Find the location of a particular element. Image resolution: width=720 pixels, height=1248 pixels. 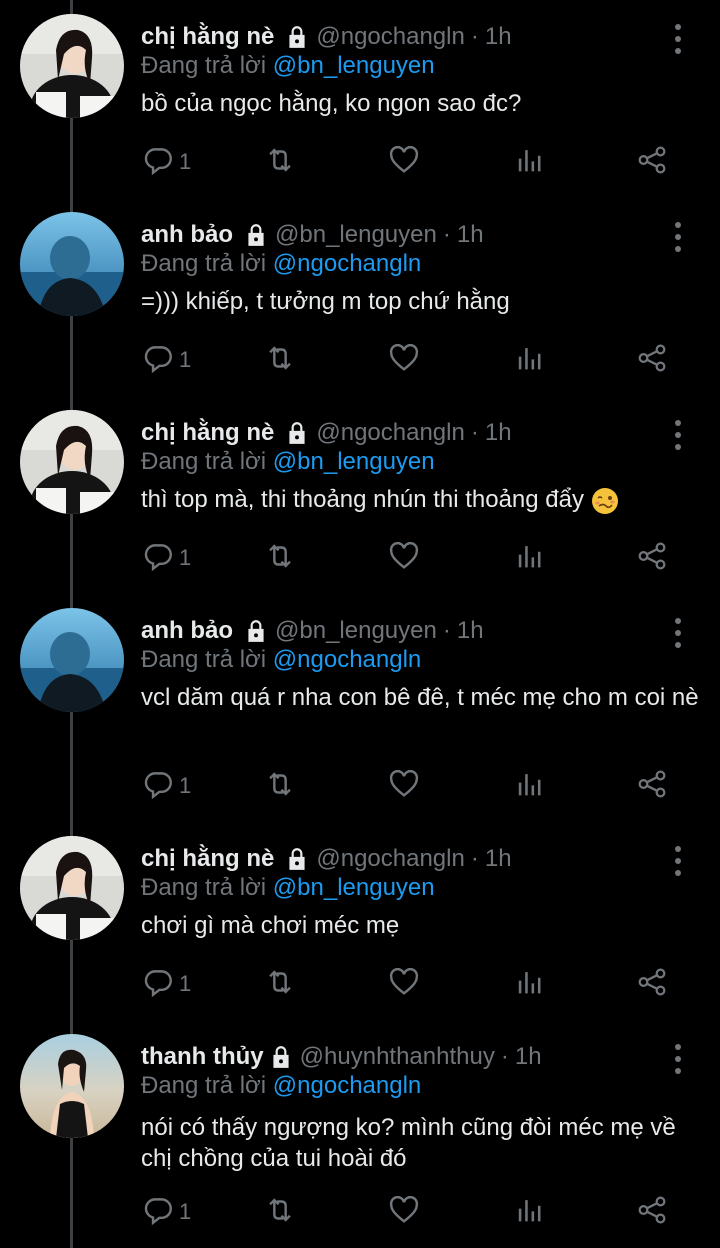

woozy-face-emoji is located at coordinates (605, 501).